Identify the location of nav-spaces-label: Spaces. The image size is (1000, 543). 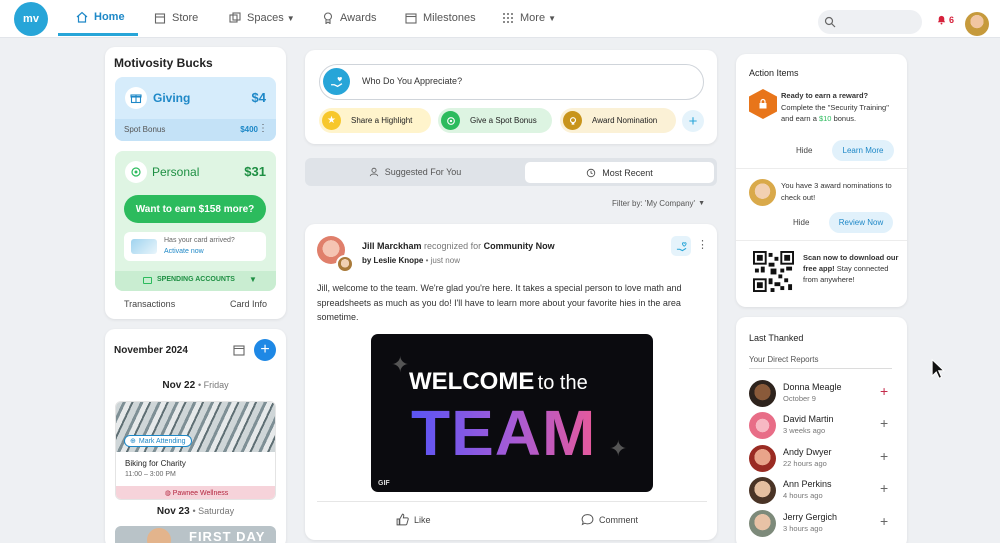
(265, 18).